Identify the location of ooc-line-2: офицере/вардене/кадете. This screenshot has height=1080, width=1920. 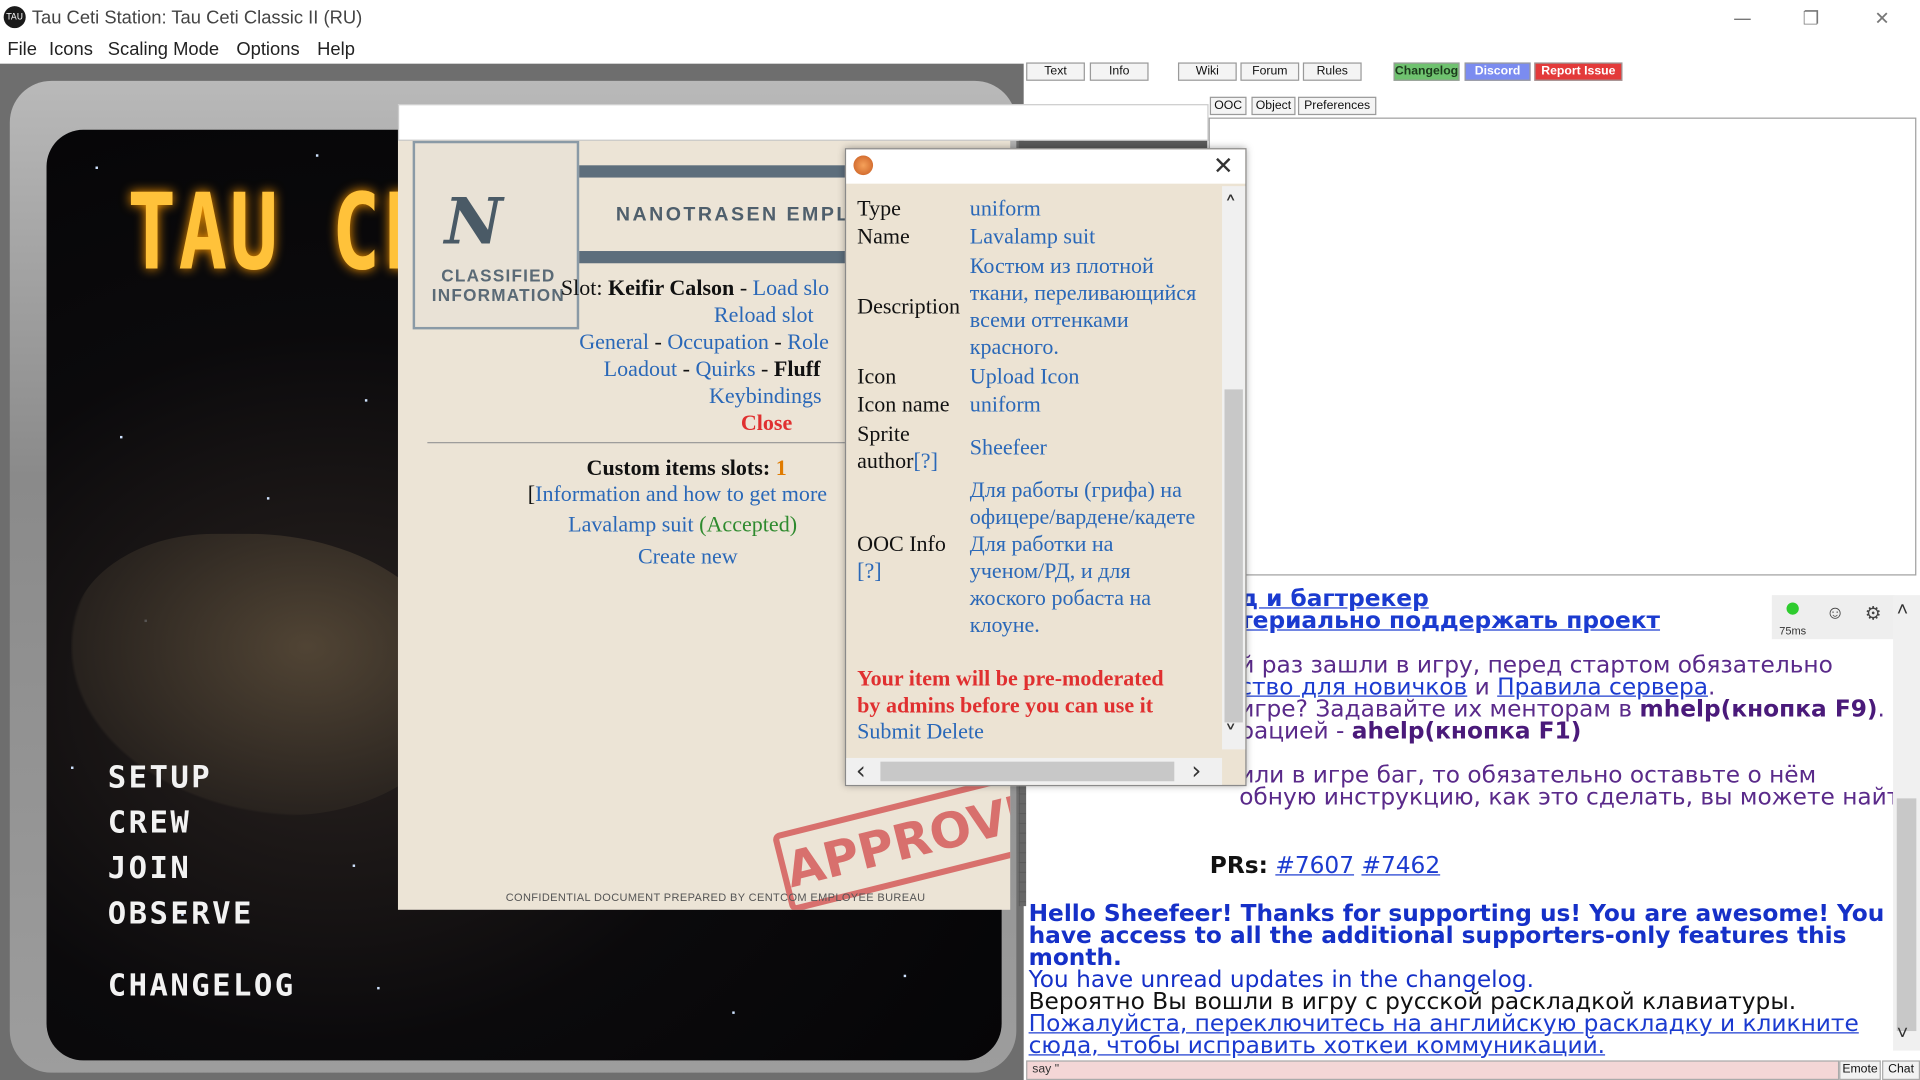
(1083, 516).